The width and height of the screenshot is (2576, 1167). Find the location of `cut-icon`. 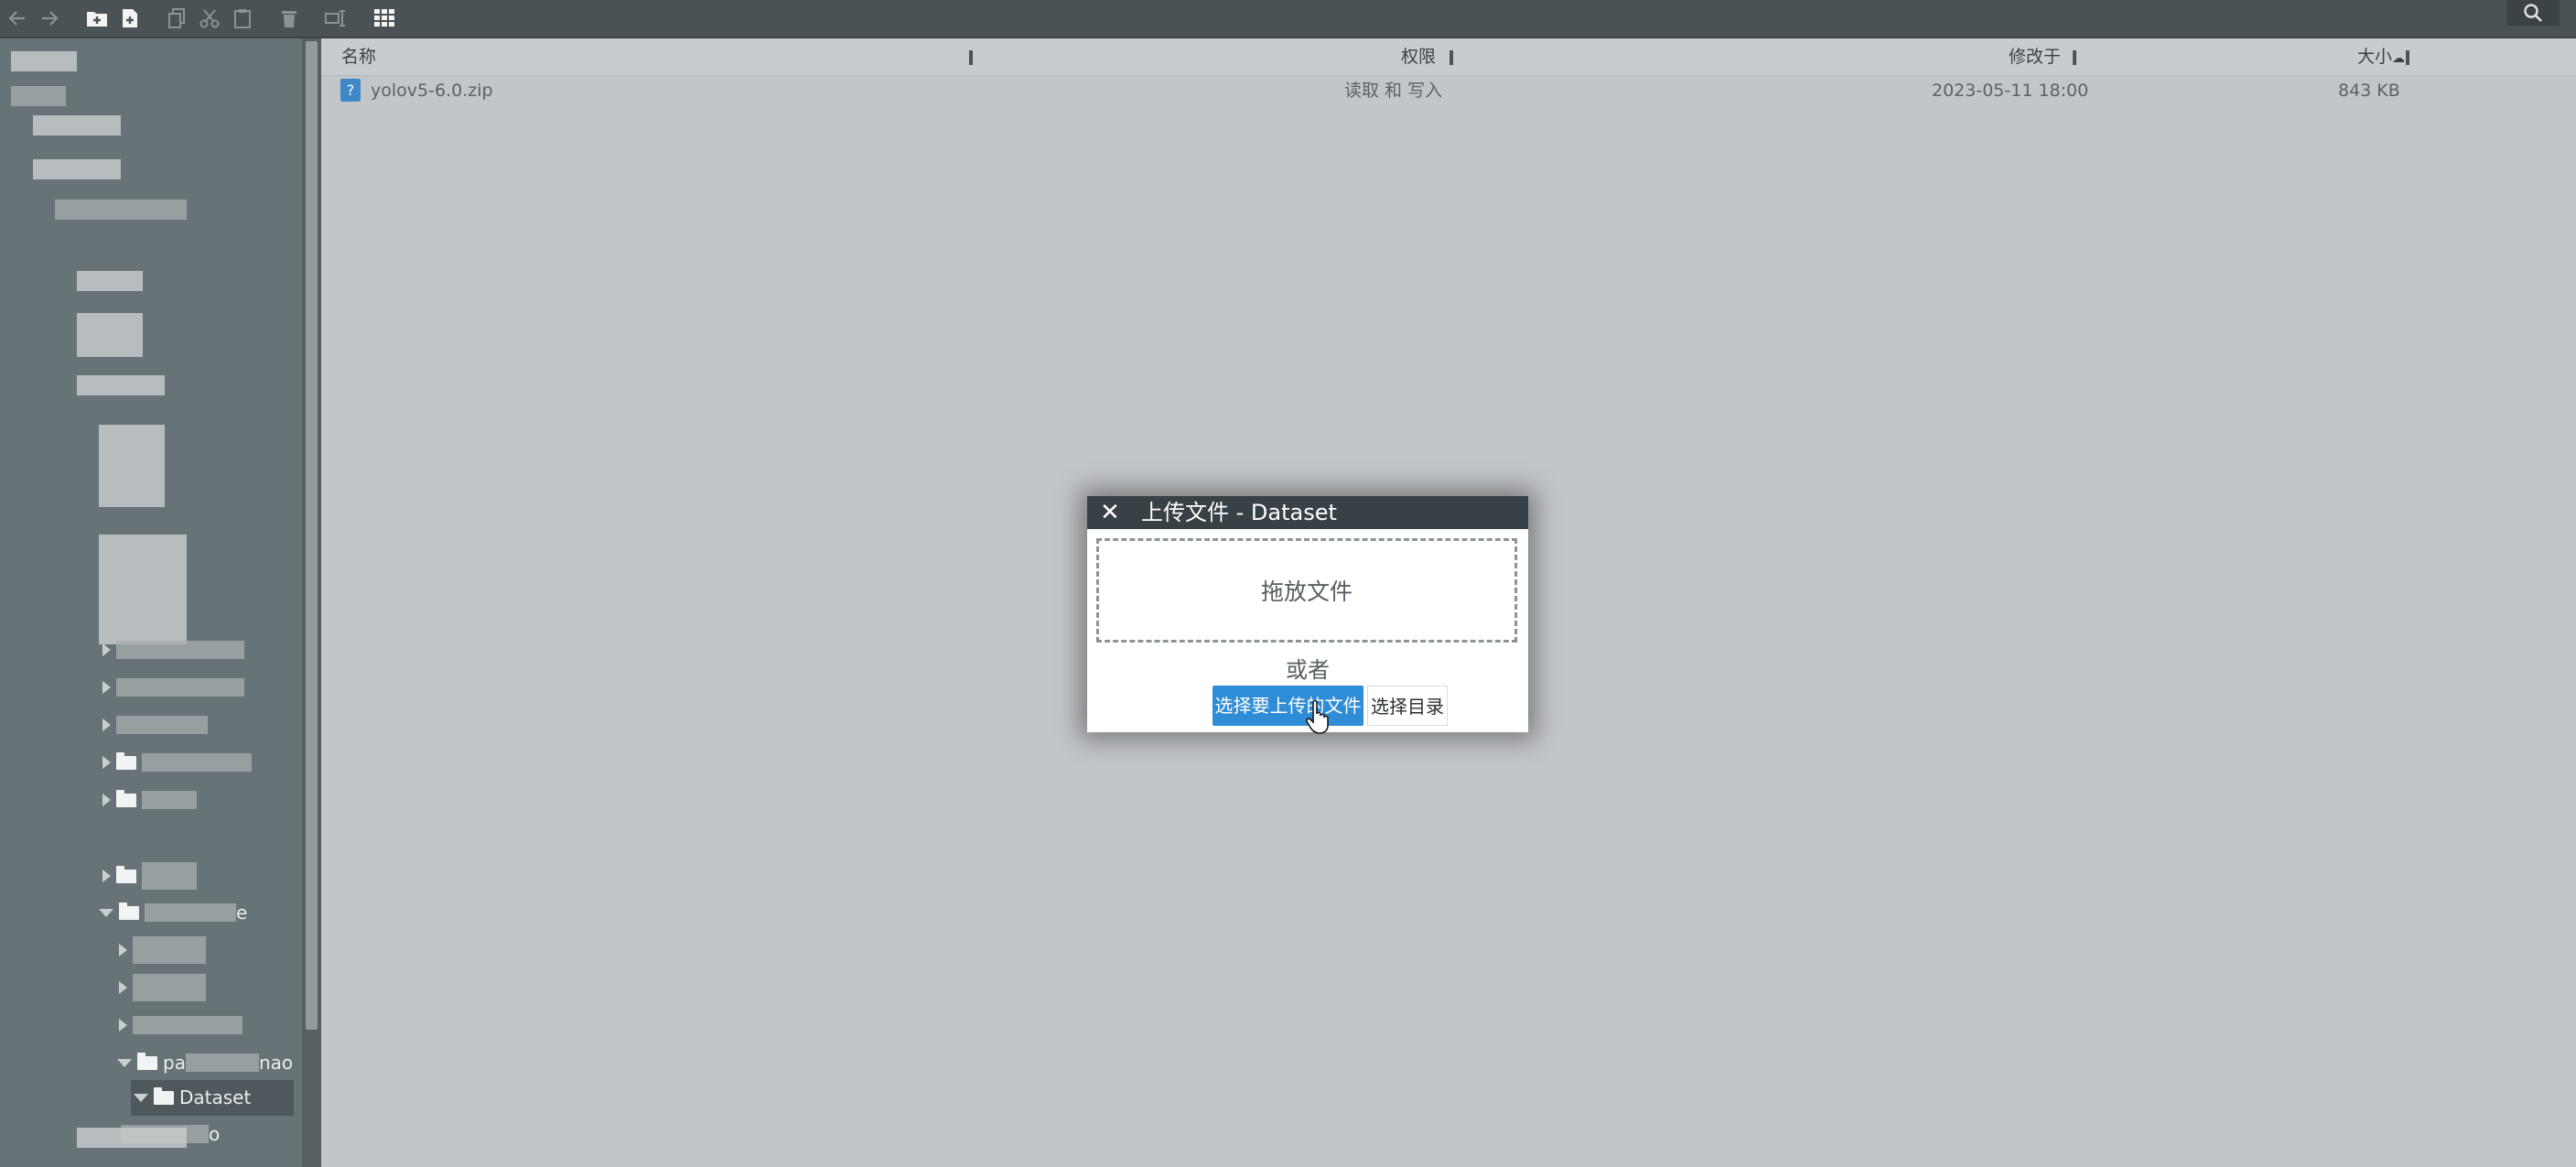

cut-icon is located at coordinates (209, 18).